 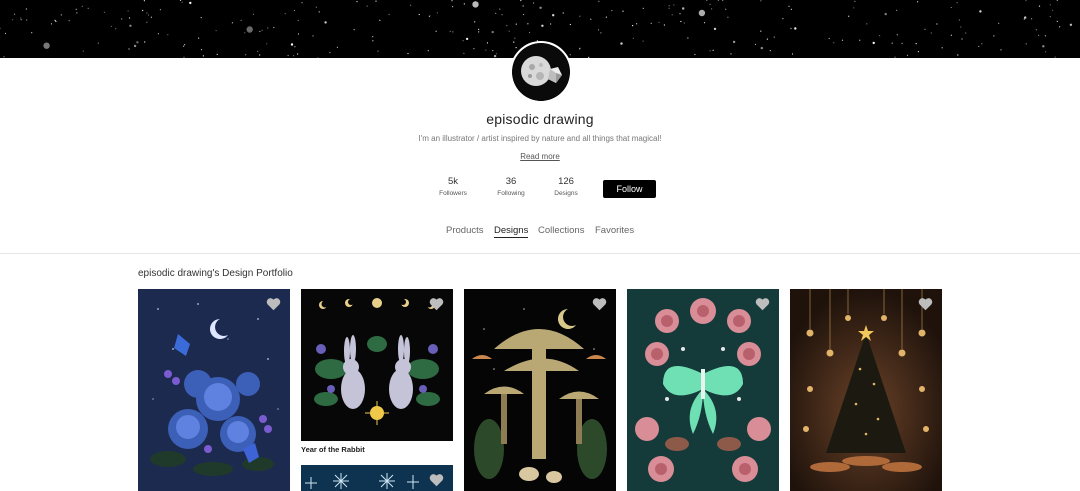 I want to click on portfolio-title: episodic drawing's Design Portfolio, so click(x=215, y=273).